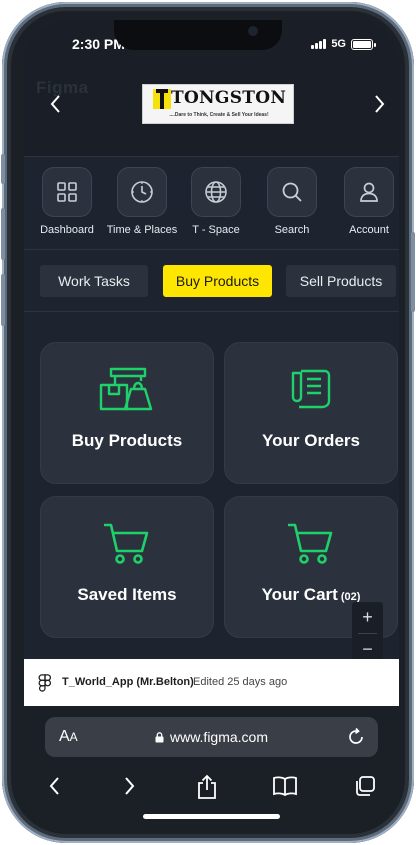 The image size is (416, 845). What do you see at coordinates (56, 104) in the screenshot?
I see `back-arrow-icon` at bounding box center [56, 104].